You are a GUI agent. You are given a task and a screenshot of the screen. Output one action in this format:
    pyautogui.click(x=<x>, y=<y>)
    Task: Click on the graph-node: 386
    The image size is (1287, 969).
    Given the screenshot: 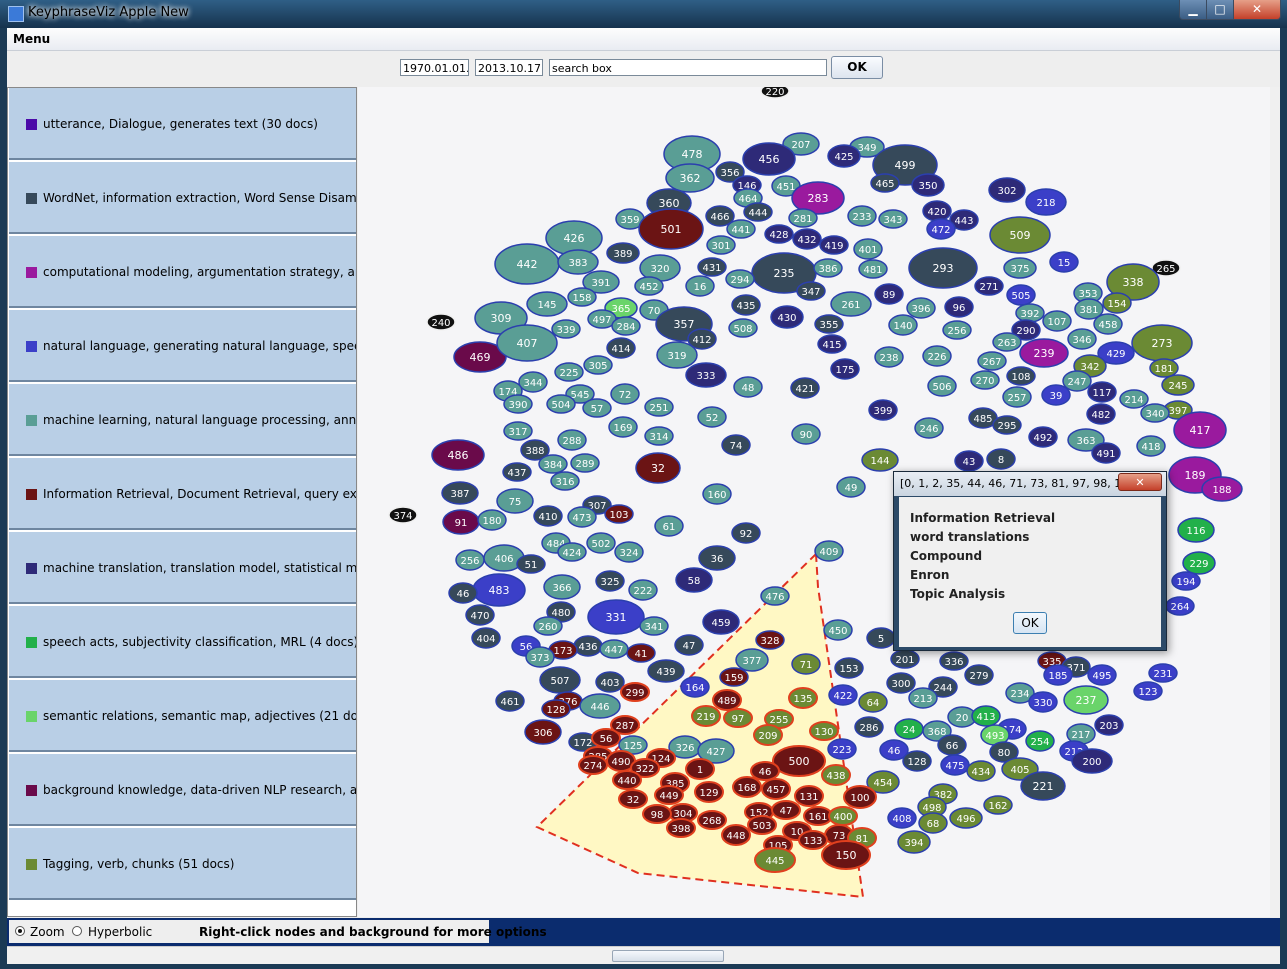 What is the action you would take?
    pyautogui.click(x=828, y=268)
    